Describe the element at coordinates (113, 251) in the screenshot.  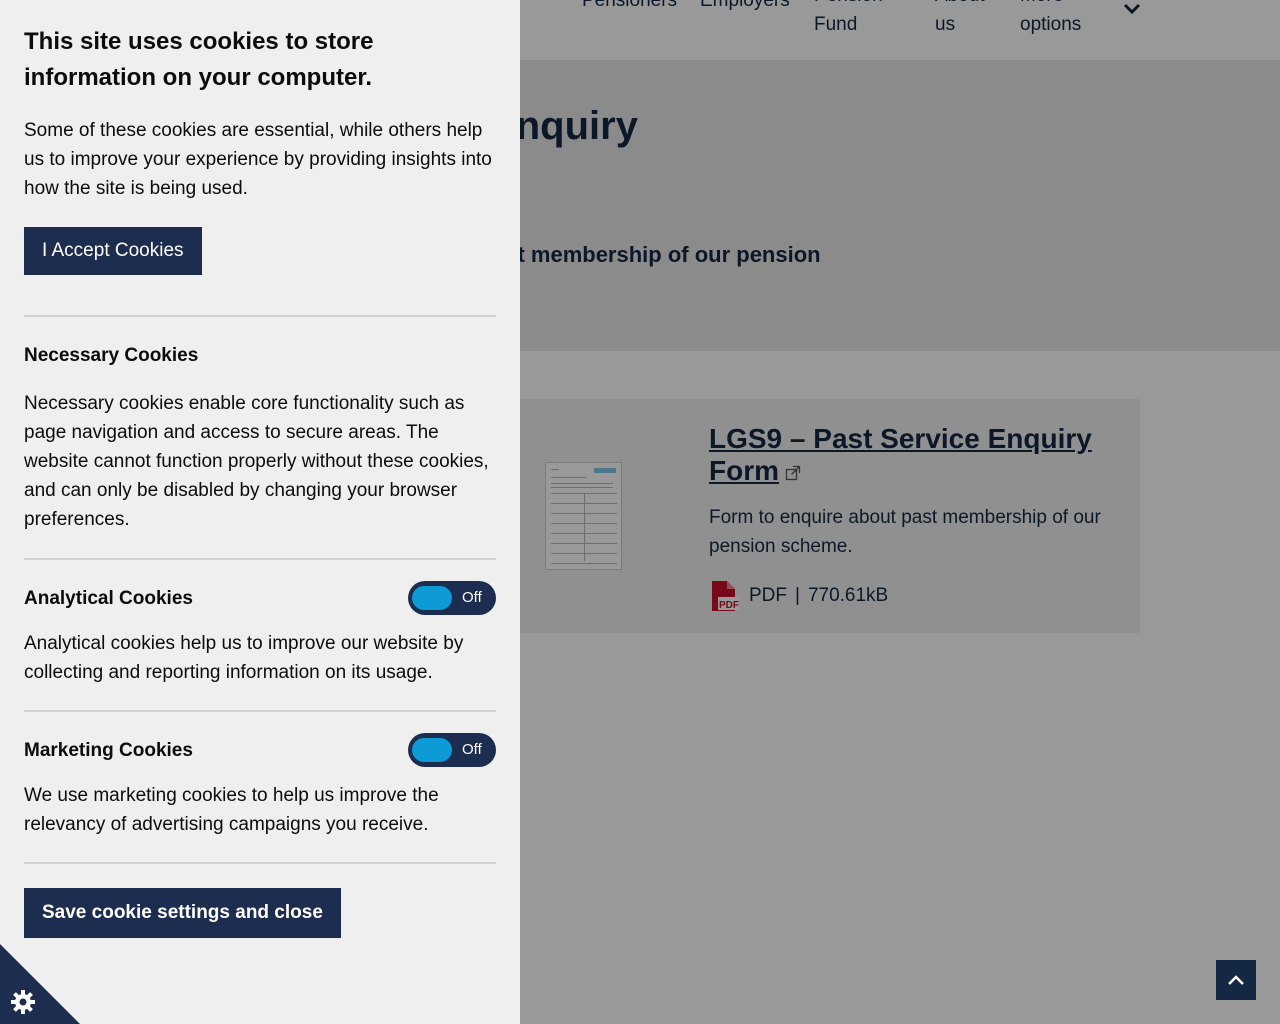
I see `accept-cookies-button: I Accept Cookies` at that location.